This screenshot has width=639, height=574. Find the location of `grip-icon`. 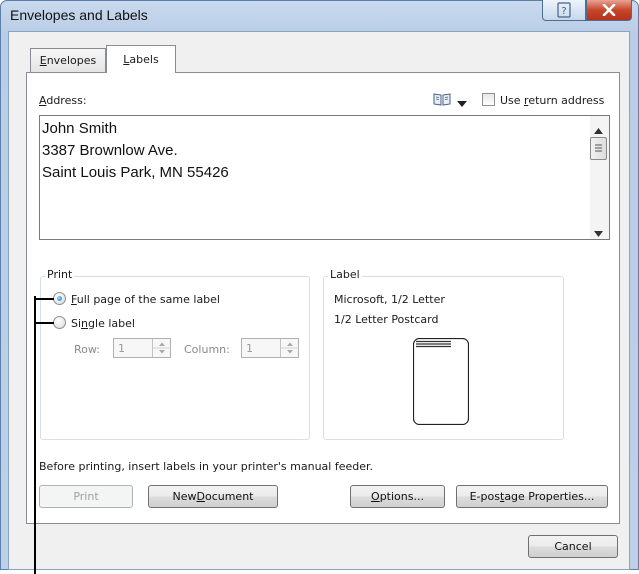

grip-icon is located at coordinates (598, 148).